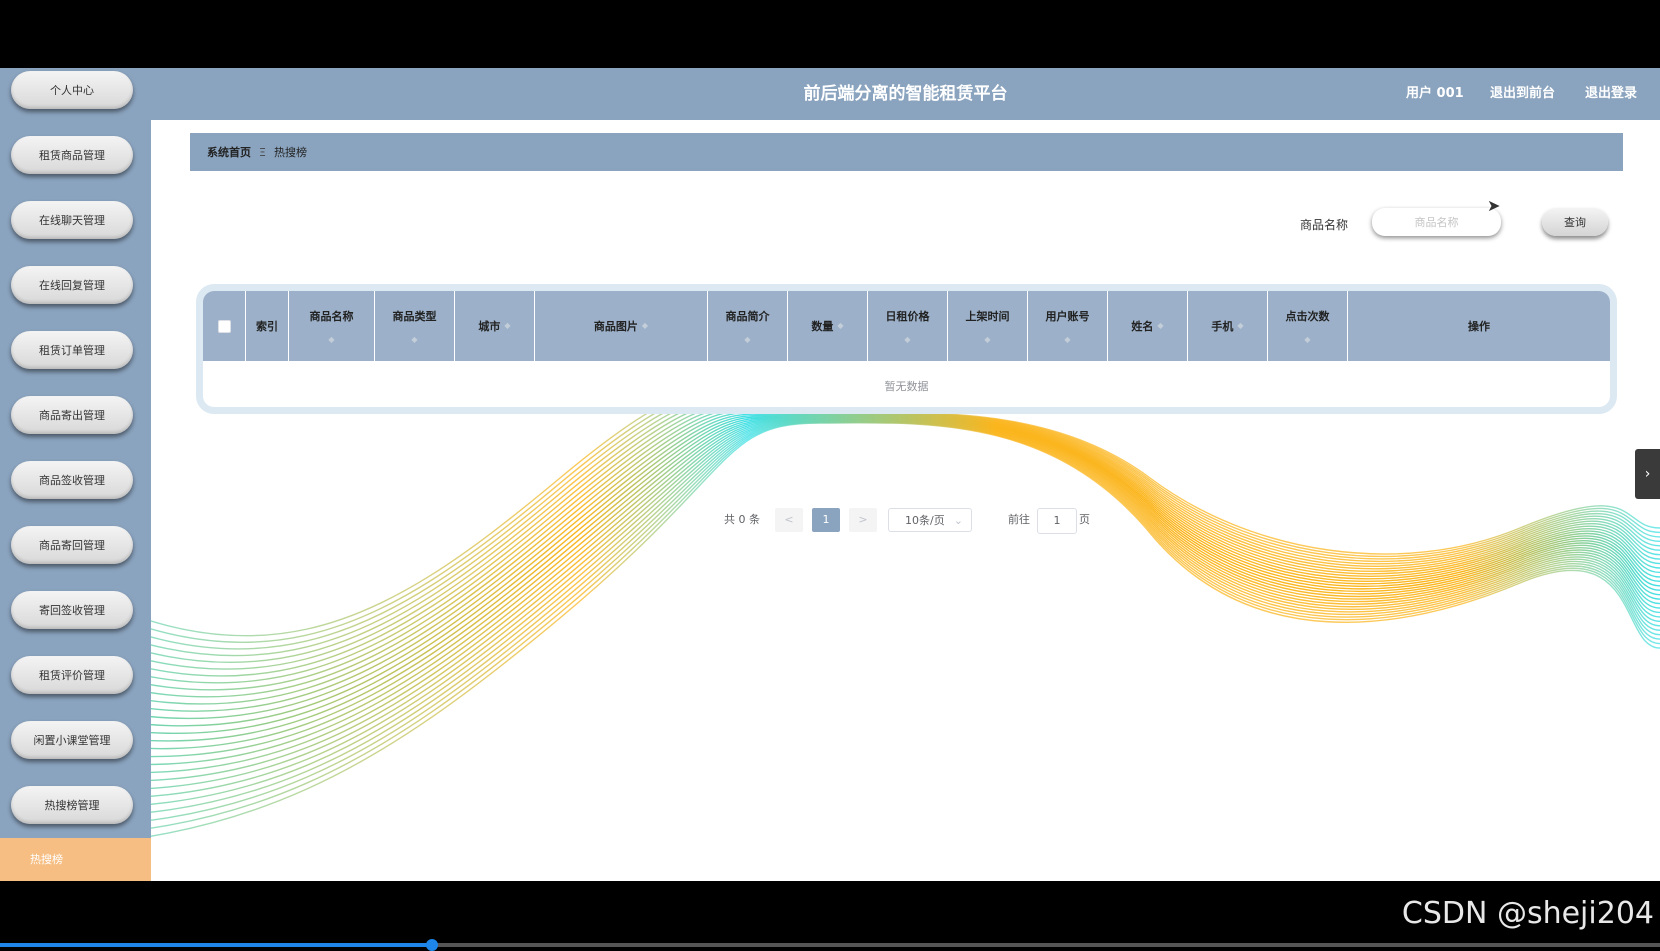  Describe the element at coordinates (1647, 474) in the screenshot. I see `chevron-right-icon: ›` at that location.